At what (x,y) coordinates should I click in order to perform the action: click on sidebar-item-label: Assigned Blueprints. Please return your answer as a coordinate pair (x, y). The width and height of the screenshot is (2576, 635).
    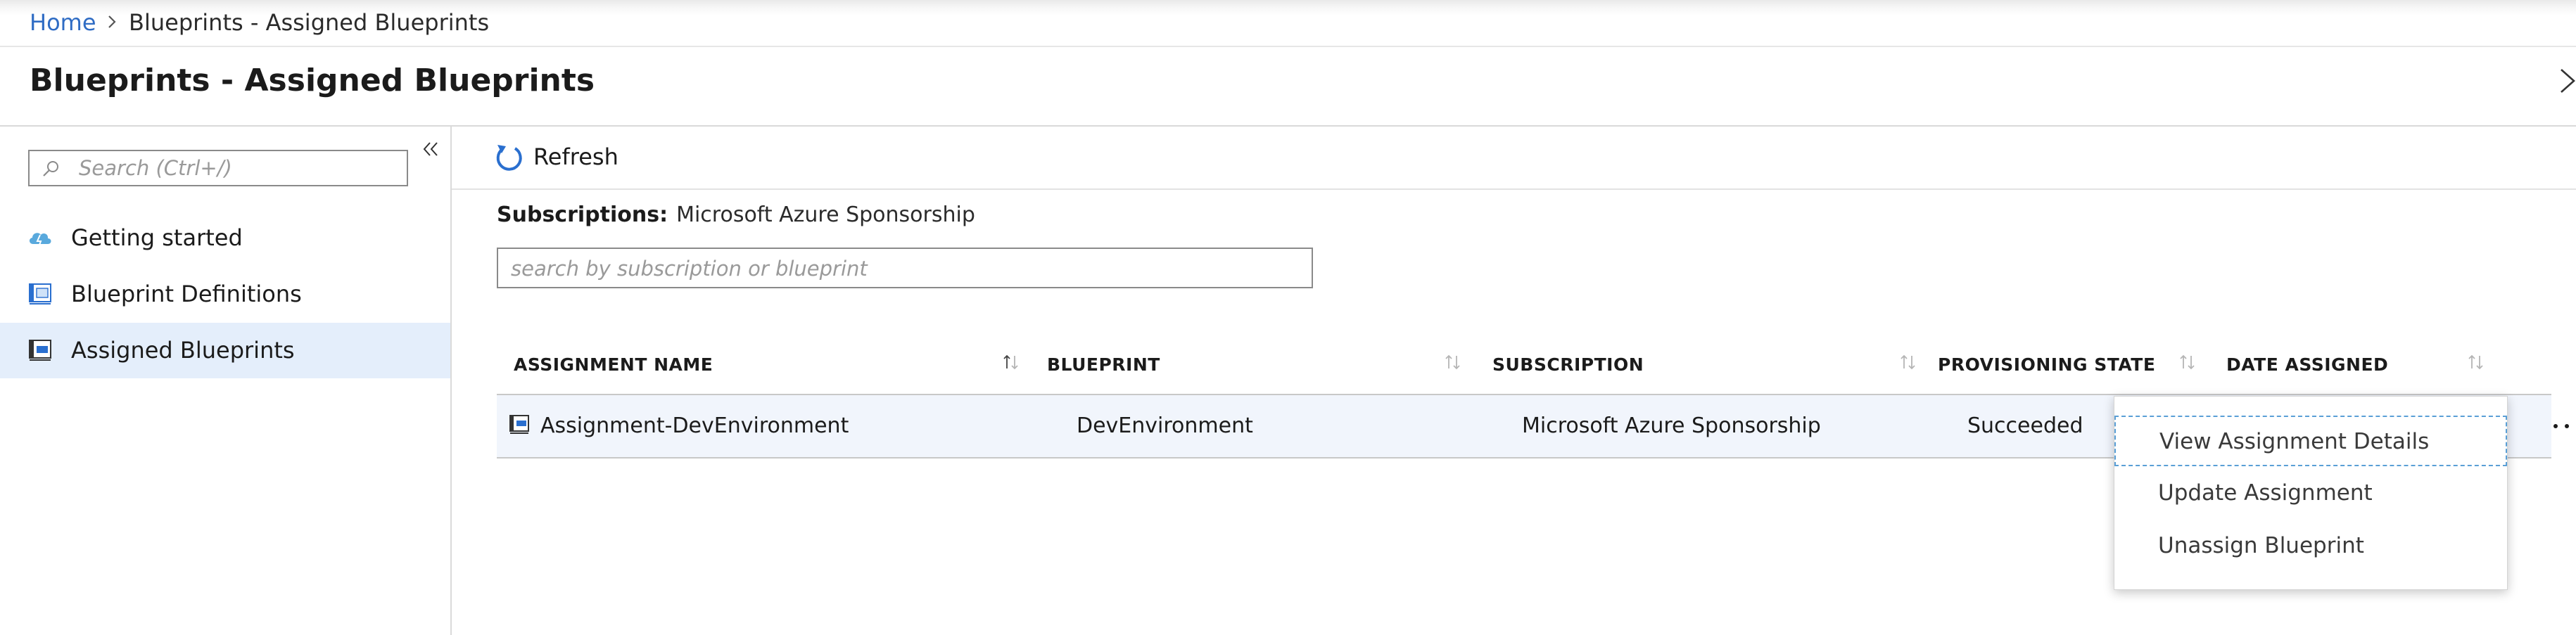
    Looking at the image, I should click on (183, 350).